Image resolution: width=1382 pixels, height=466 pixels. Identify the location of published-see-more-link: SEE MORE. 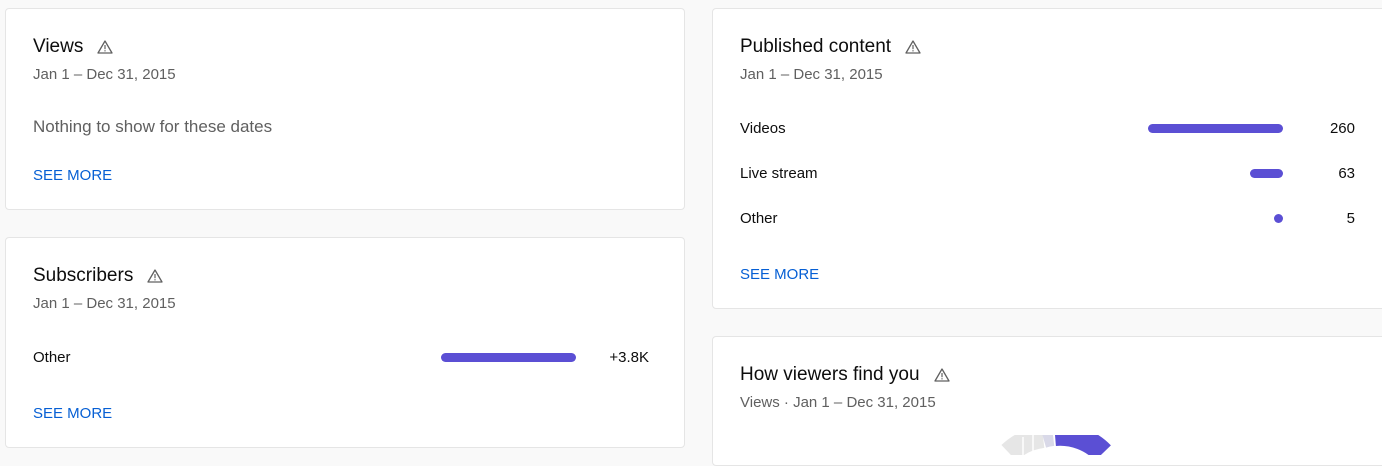
(779, 274).